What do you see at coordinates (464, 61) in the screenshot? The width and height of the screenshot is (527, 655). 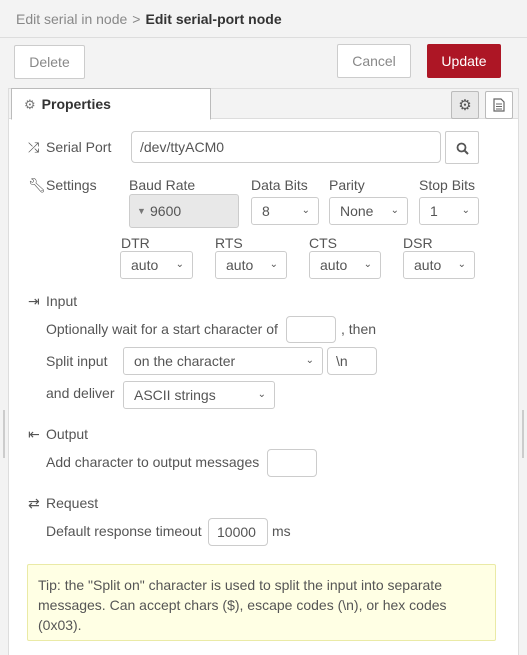 I see `update-button: Update` at bounding box center [464, 61].